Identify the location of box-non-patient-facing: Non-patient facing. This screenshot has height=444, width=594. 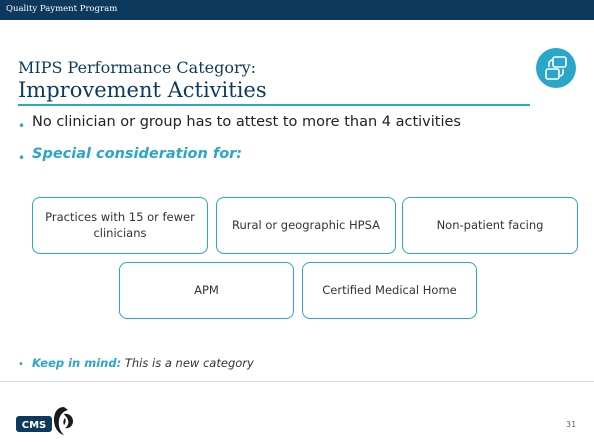
(490, 225).